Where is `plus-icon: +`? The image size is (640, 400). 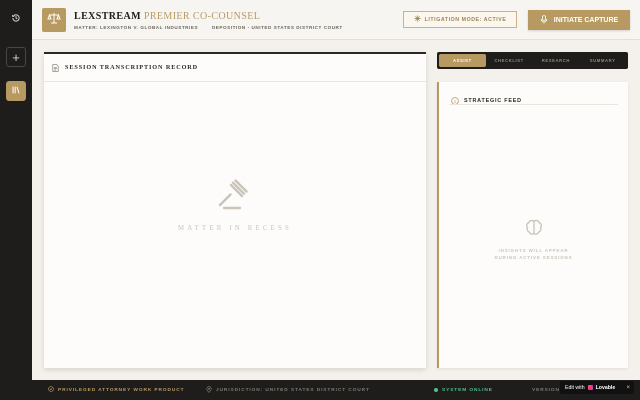
plus-icon: + is located at coordinates (16, 57).